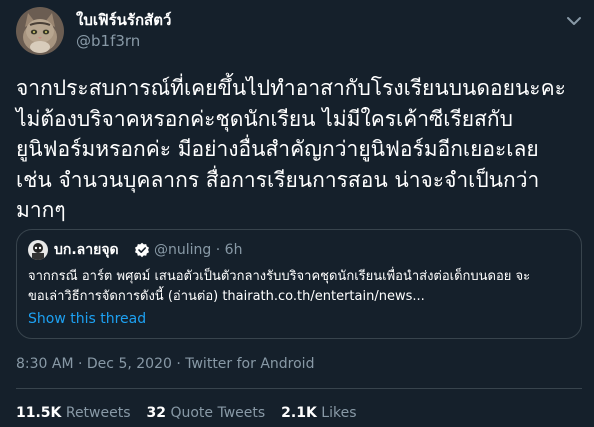 The width and height of the screenshot is (594, 427). I want to click on quoted-time: 6h, so click(233, 250).